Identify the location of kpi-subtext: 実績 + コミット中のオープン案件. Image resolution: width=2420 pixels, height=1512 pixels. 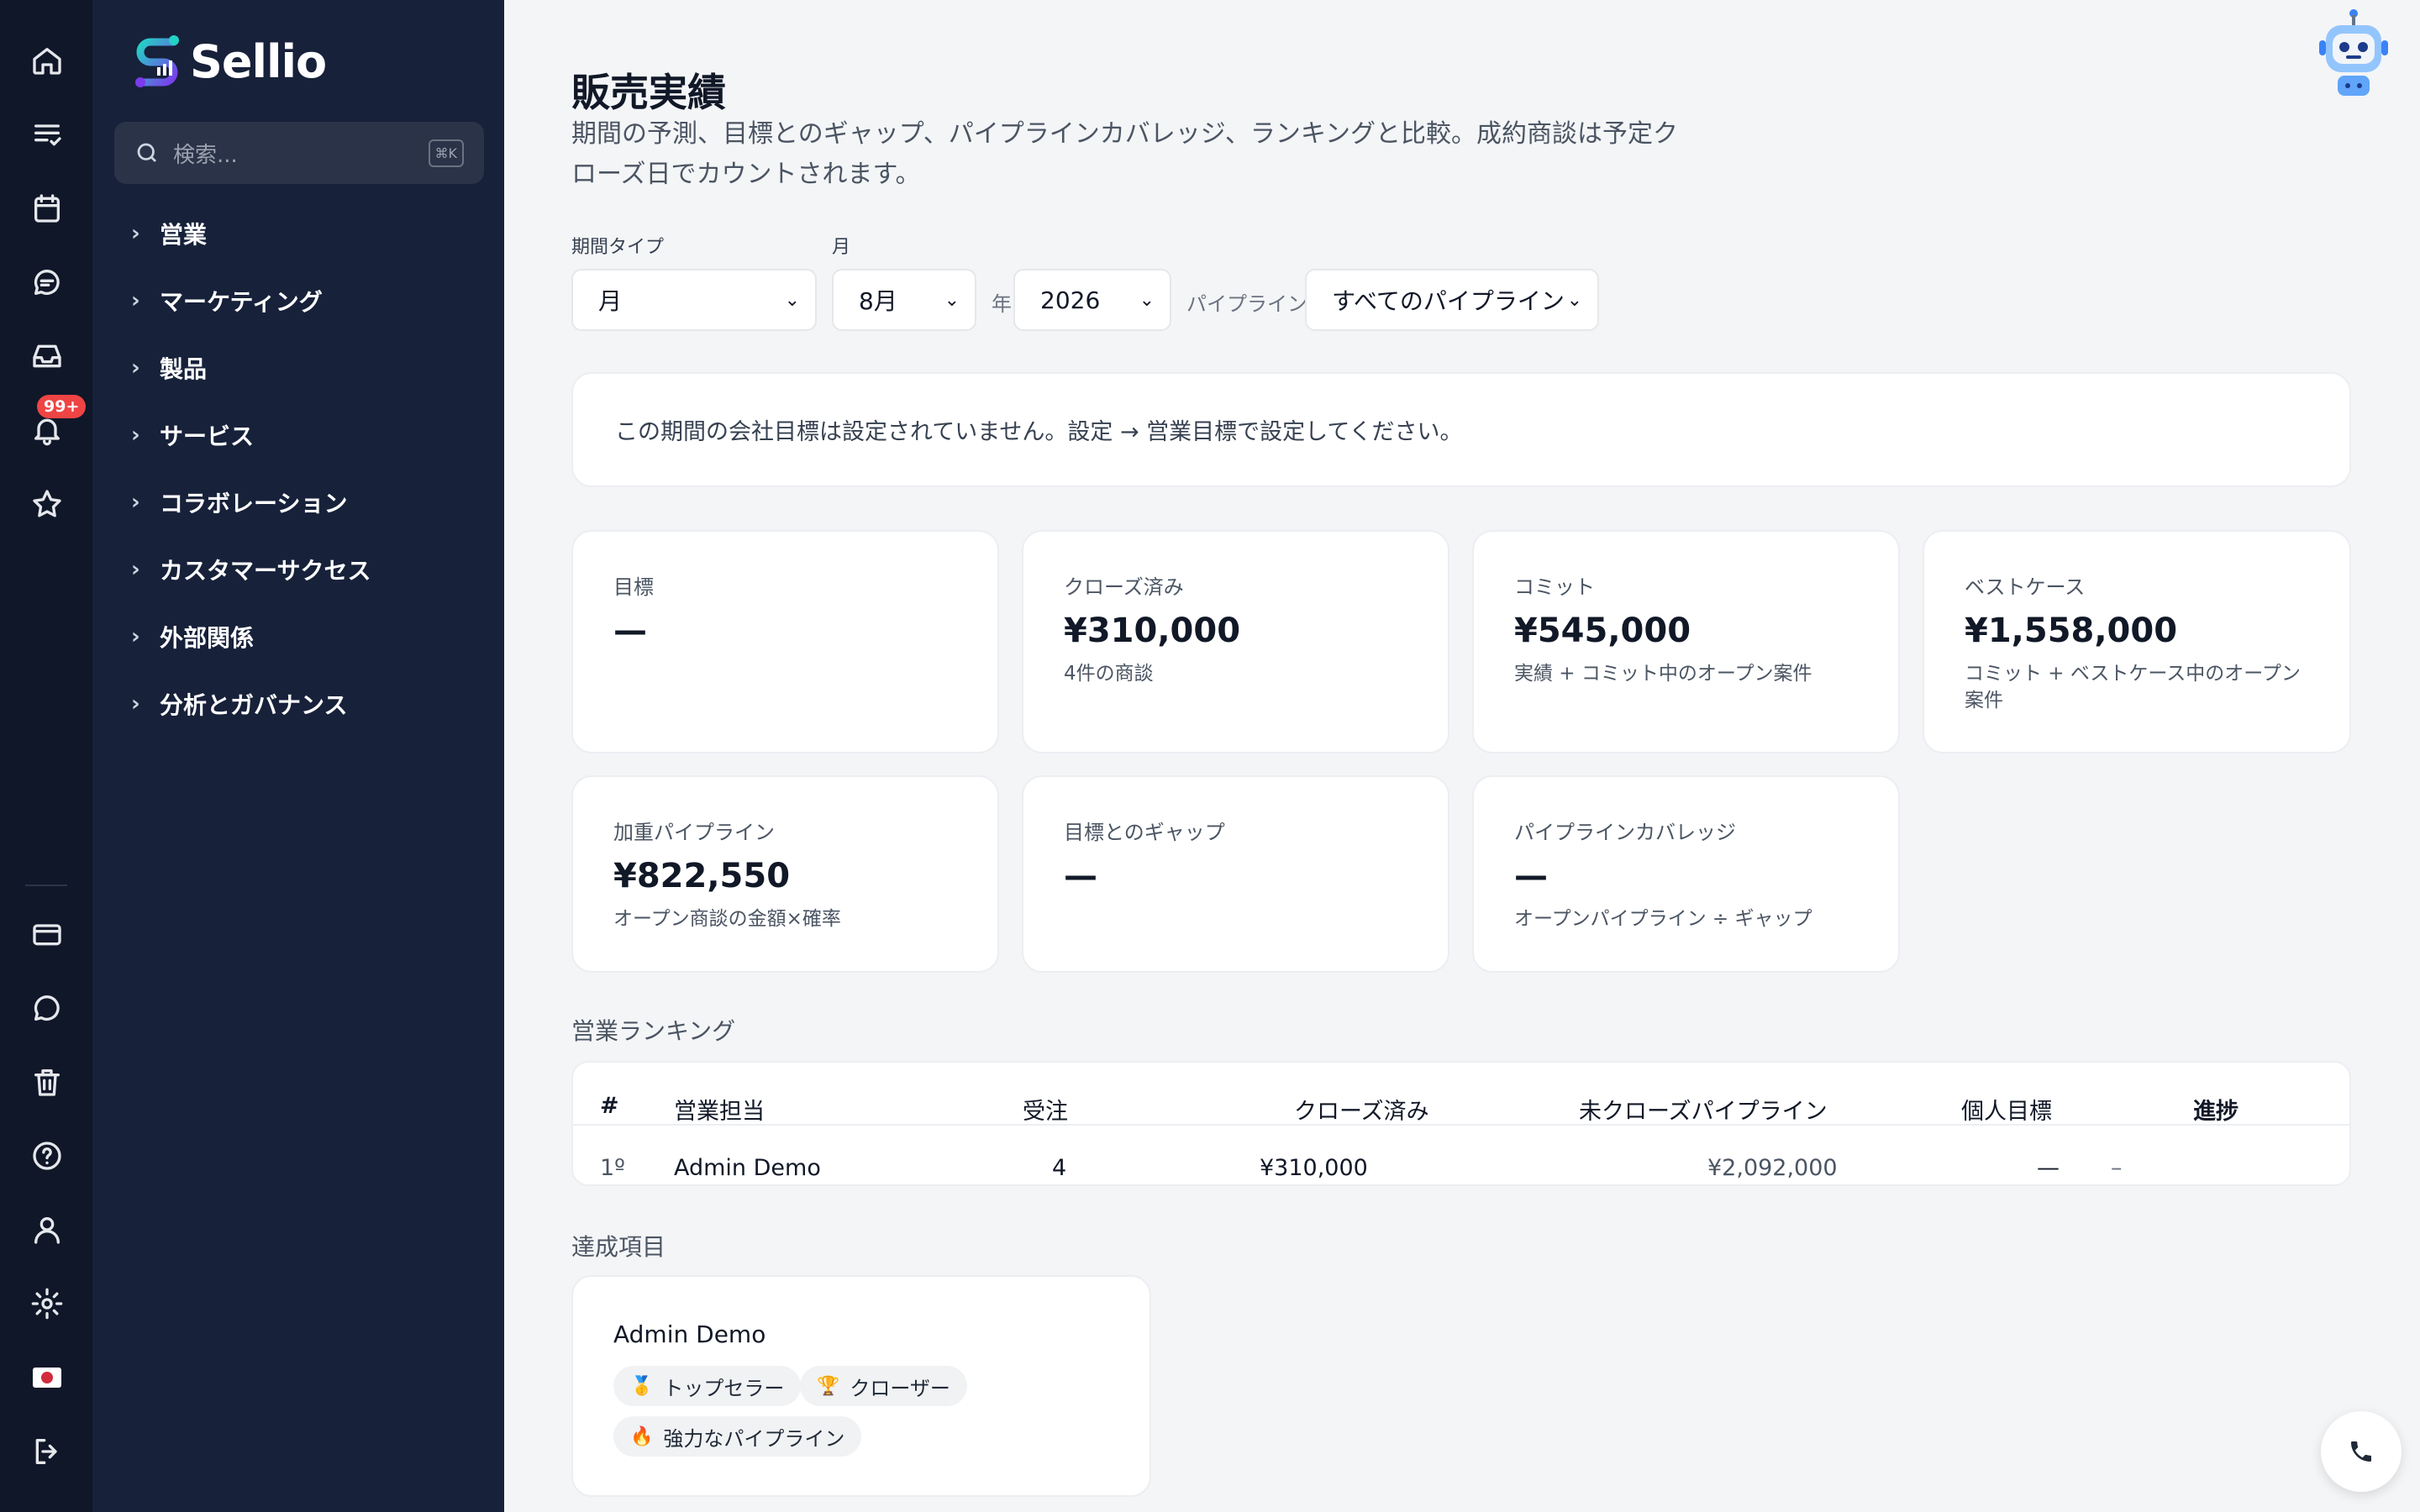
(1663, 674).